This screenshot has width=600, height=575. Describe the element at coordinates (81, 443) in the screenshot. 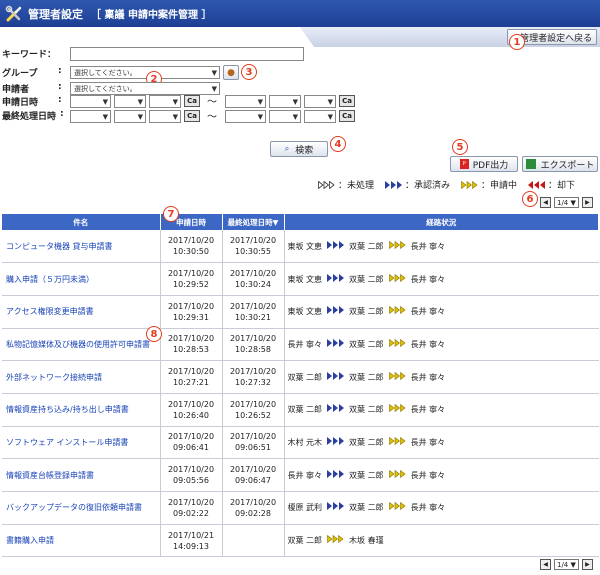

I see `row-name-link: ソフトウェア インストール申請書` at that location.